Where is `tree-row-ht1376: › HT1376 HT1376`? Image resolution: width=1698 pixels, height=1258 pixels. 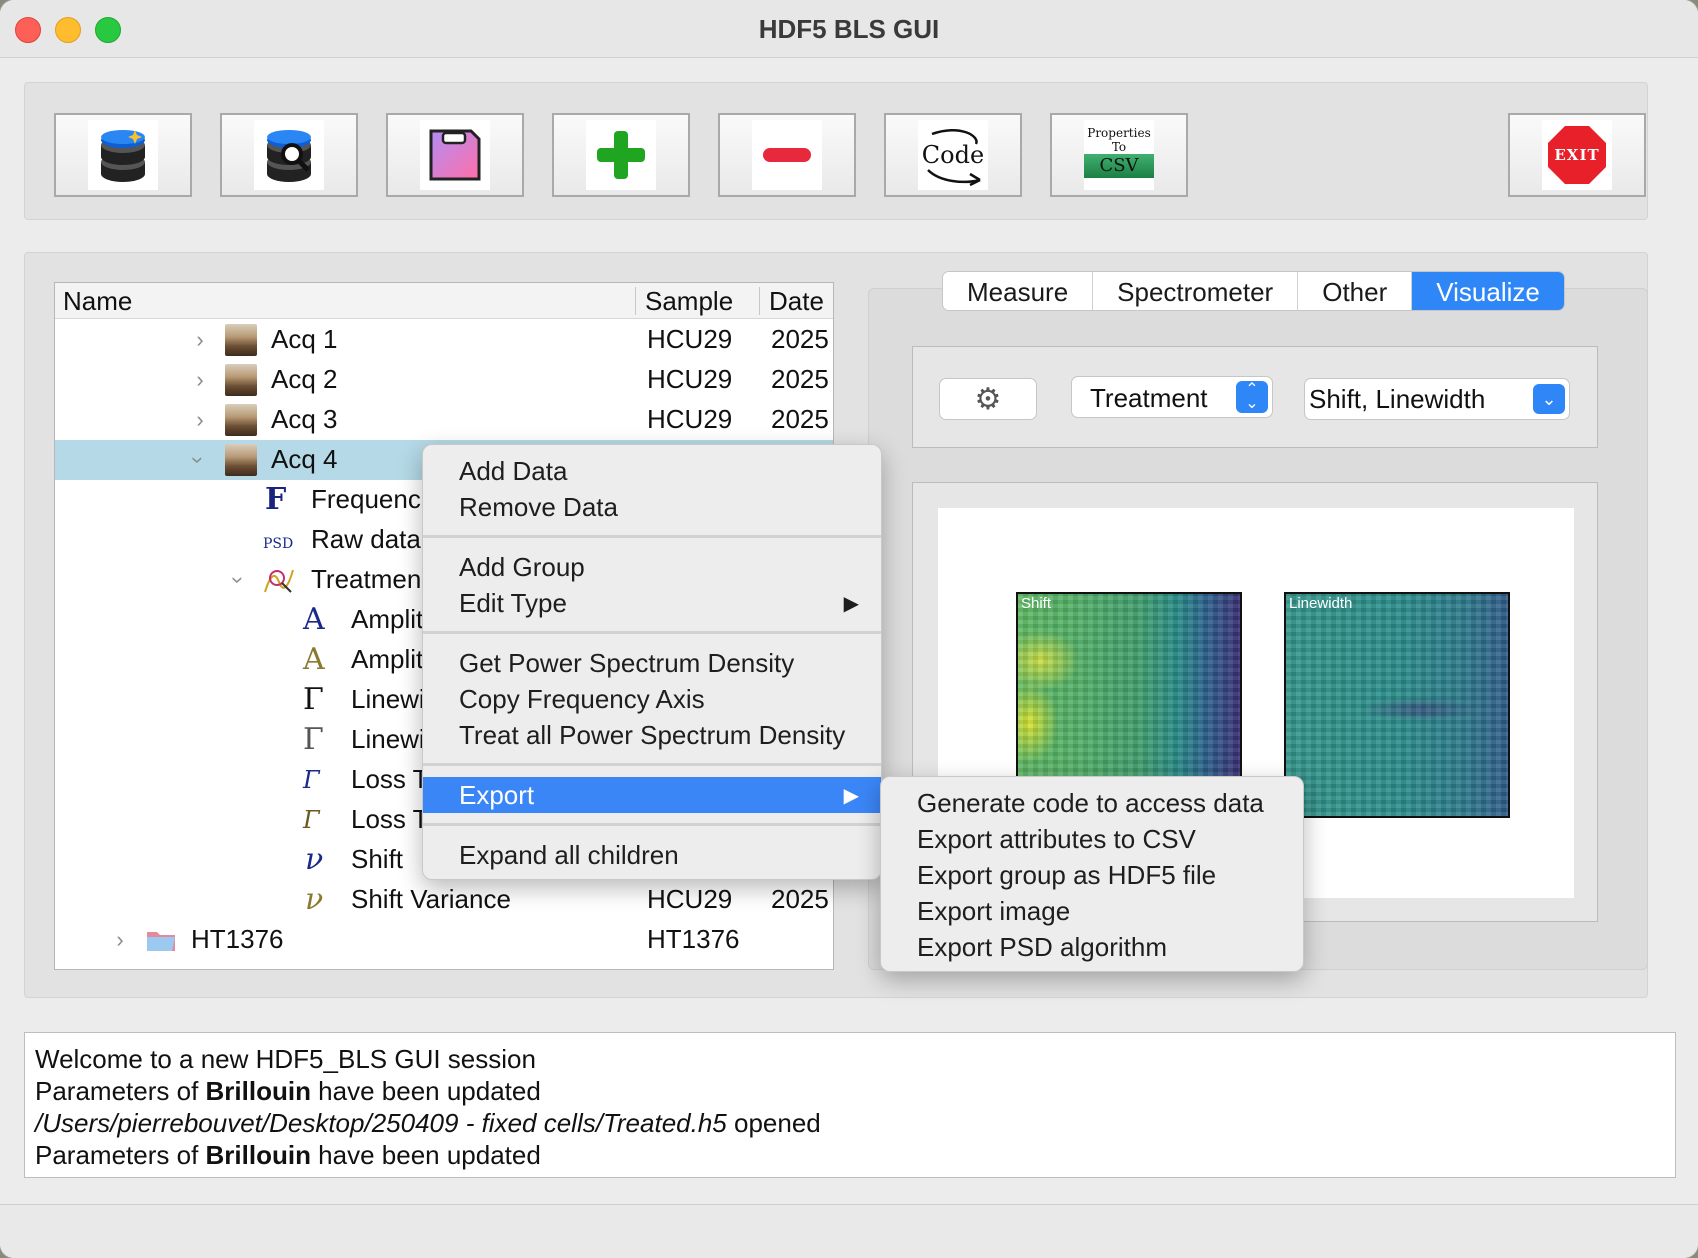
tree-row-ht1376: › HT1376 HT1376 is located at coordinates (444, 940).